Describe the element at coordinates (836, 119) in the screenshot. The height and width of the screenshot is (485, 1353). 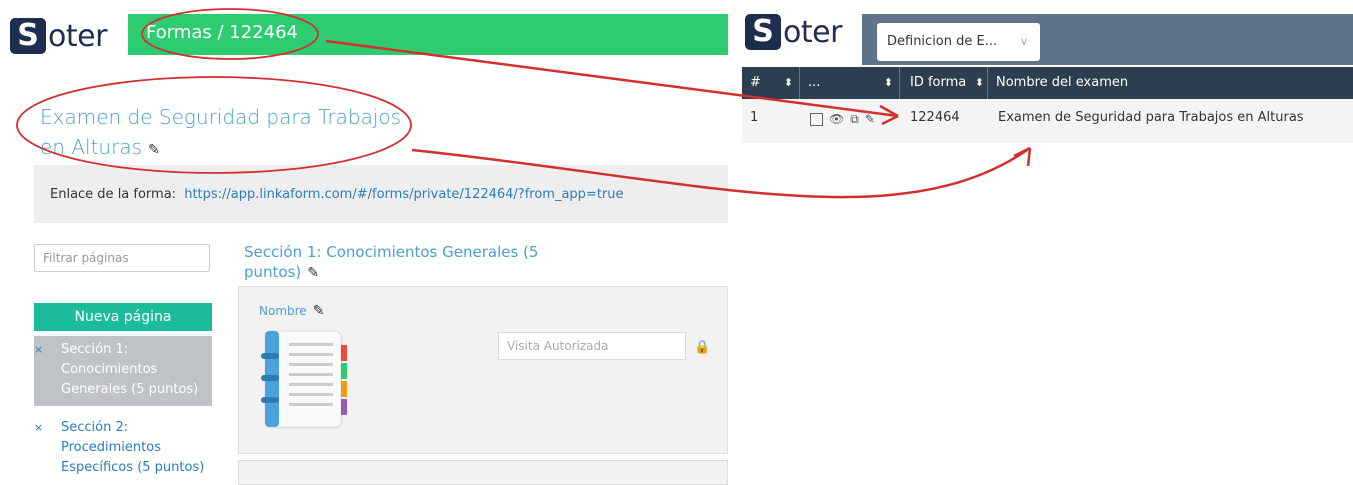
I see `eye-icon: 👁` at that location.